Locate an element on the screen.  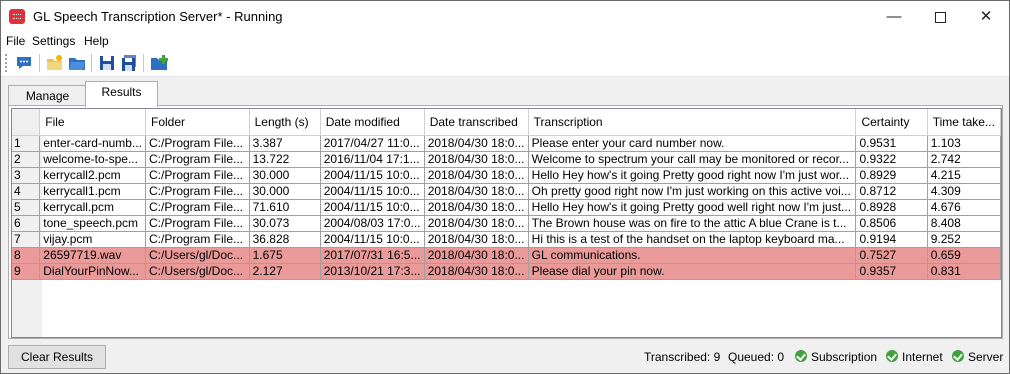
menu-file: File is located at coordinates (15, 41).